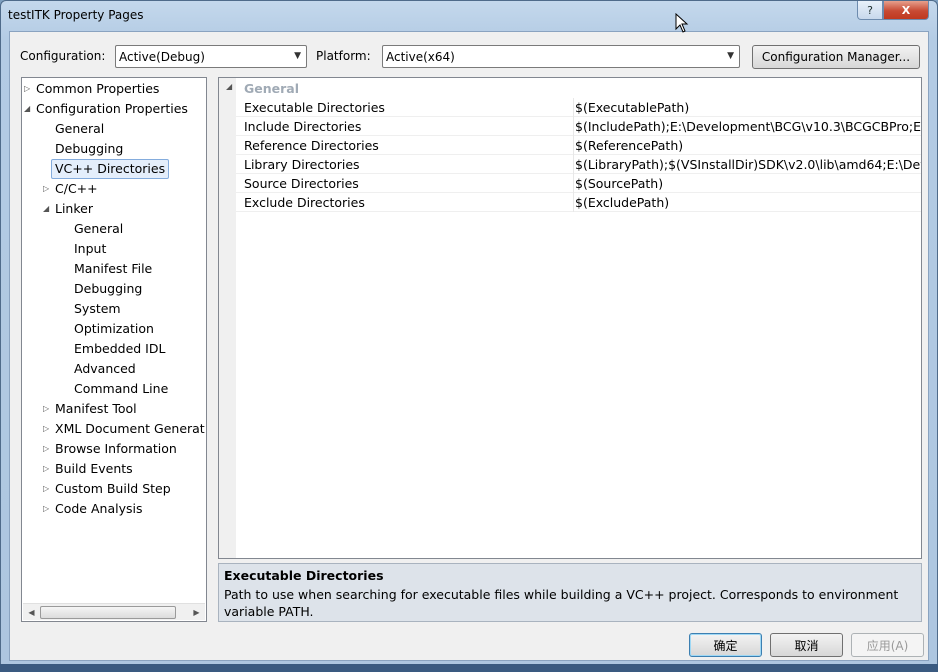  I want to click on property-row: Executable Directories $(ExecutablePath), so click(578, 107).